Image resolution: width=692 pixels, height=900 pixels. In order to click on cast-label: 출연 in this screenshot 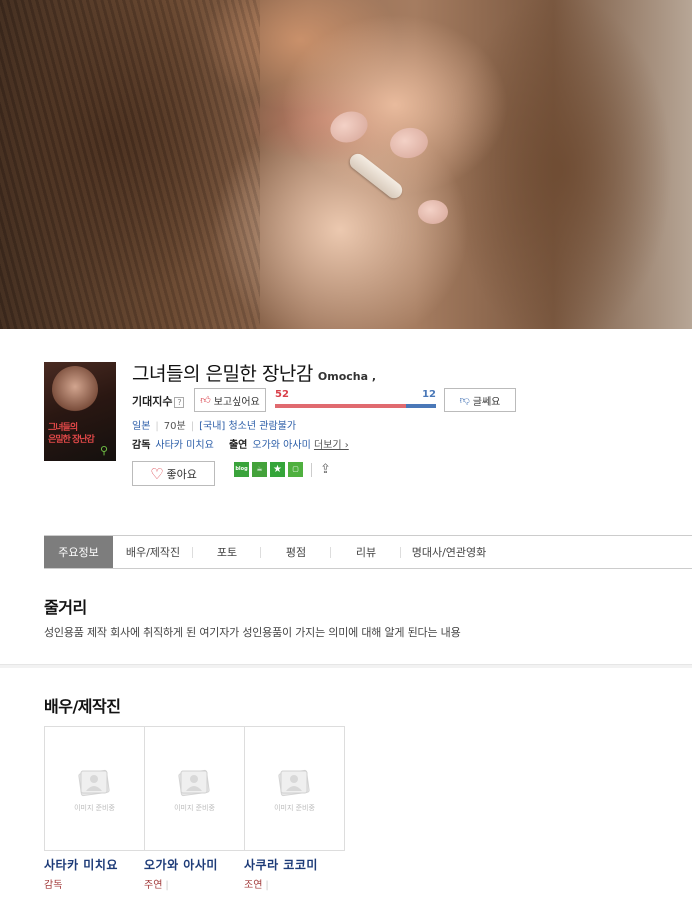, I will do `click(238, 445)`.